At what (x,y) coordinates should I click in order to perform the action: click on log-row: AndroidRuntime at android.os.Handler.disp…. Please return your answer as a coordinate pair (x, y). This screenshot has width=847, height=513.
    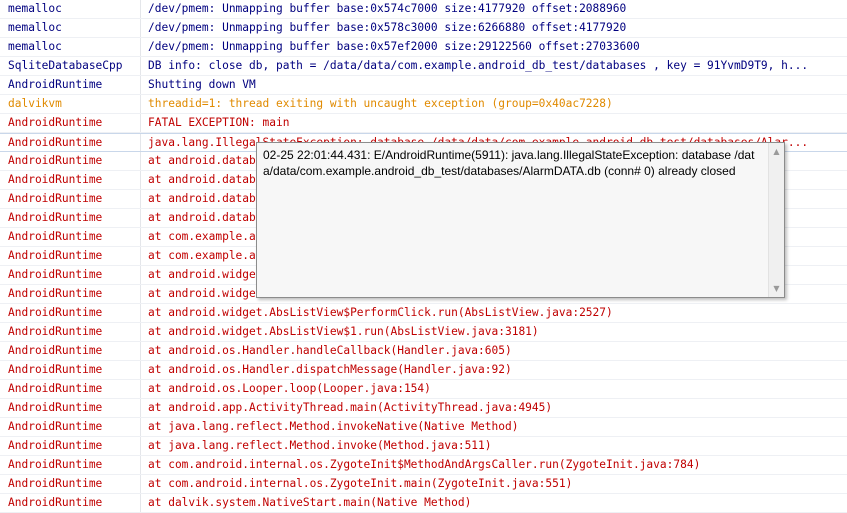
    Looking at the image, I should click on (423, 370).